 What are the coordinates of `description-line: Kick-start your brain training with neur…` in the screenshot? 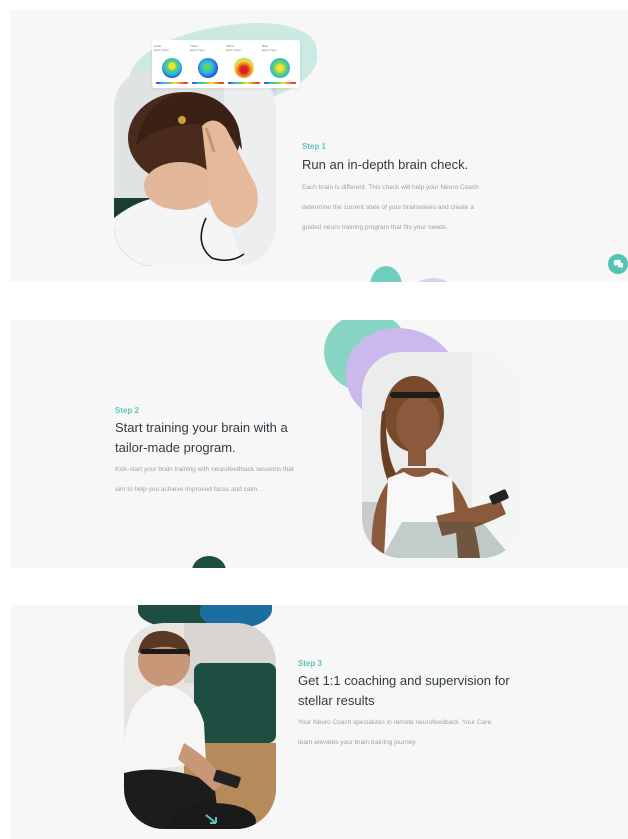 It's located at (204, 469).